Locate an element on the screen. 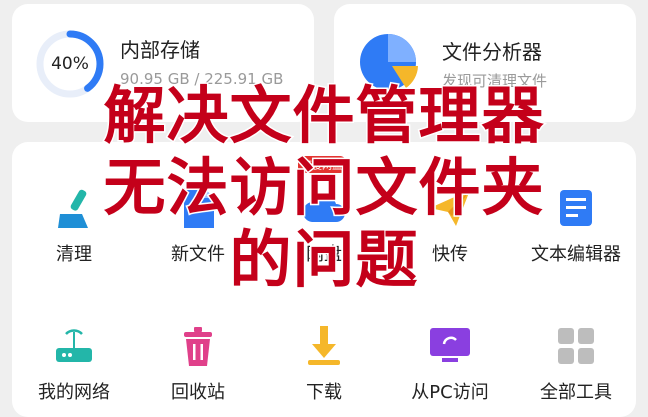  tool-new-file: 新文件 is located at coordinates (198, 225).